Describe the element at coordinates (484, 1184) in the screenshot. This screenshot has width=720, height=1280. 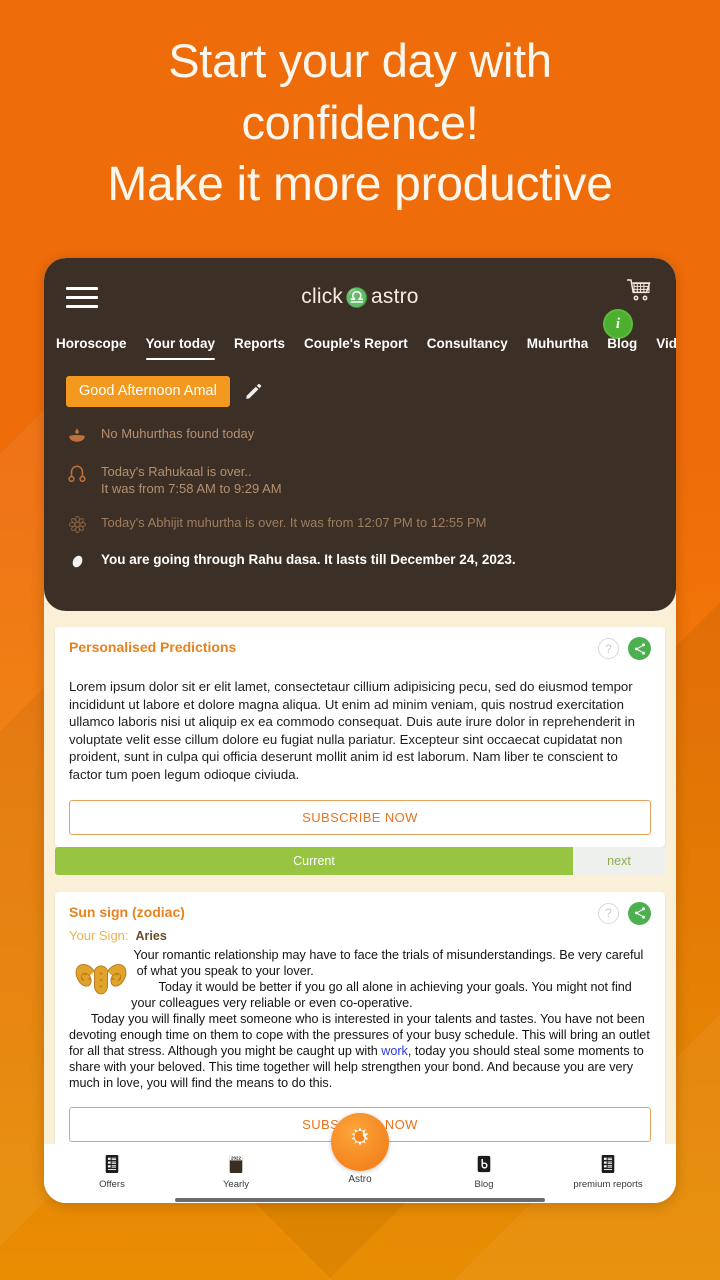
I see `nav-label-blog: Blog` at that location.